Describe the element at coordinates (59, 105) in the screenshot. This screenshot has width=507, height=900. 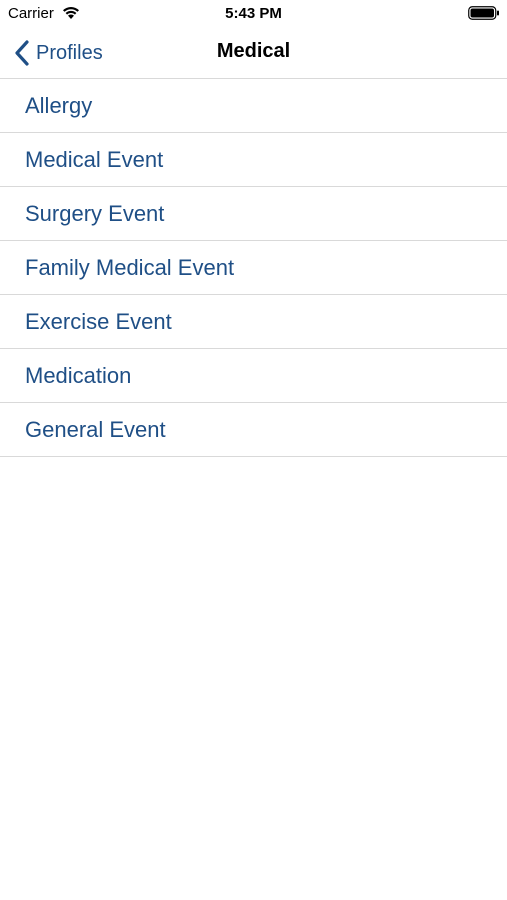
I see `list-item-label: Allergy` at that location.